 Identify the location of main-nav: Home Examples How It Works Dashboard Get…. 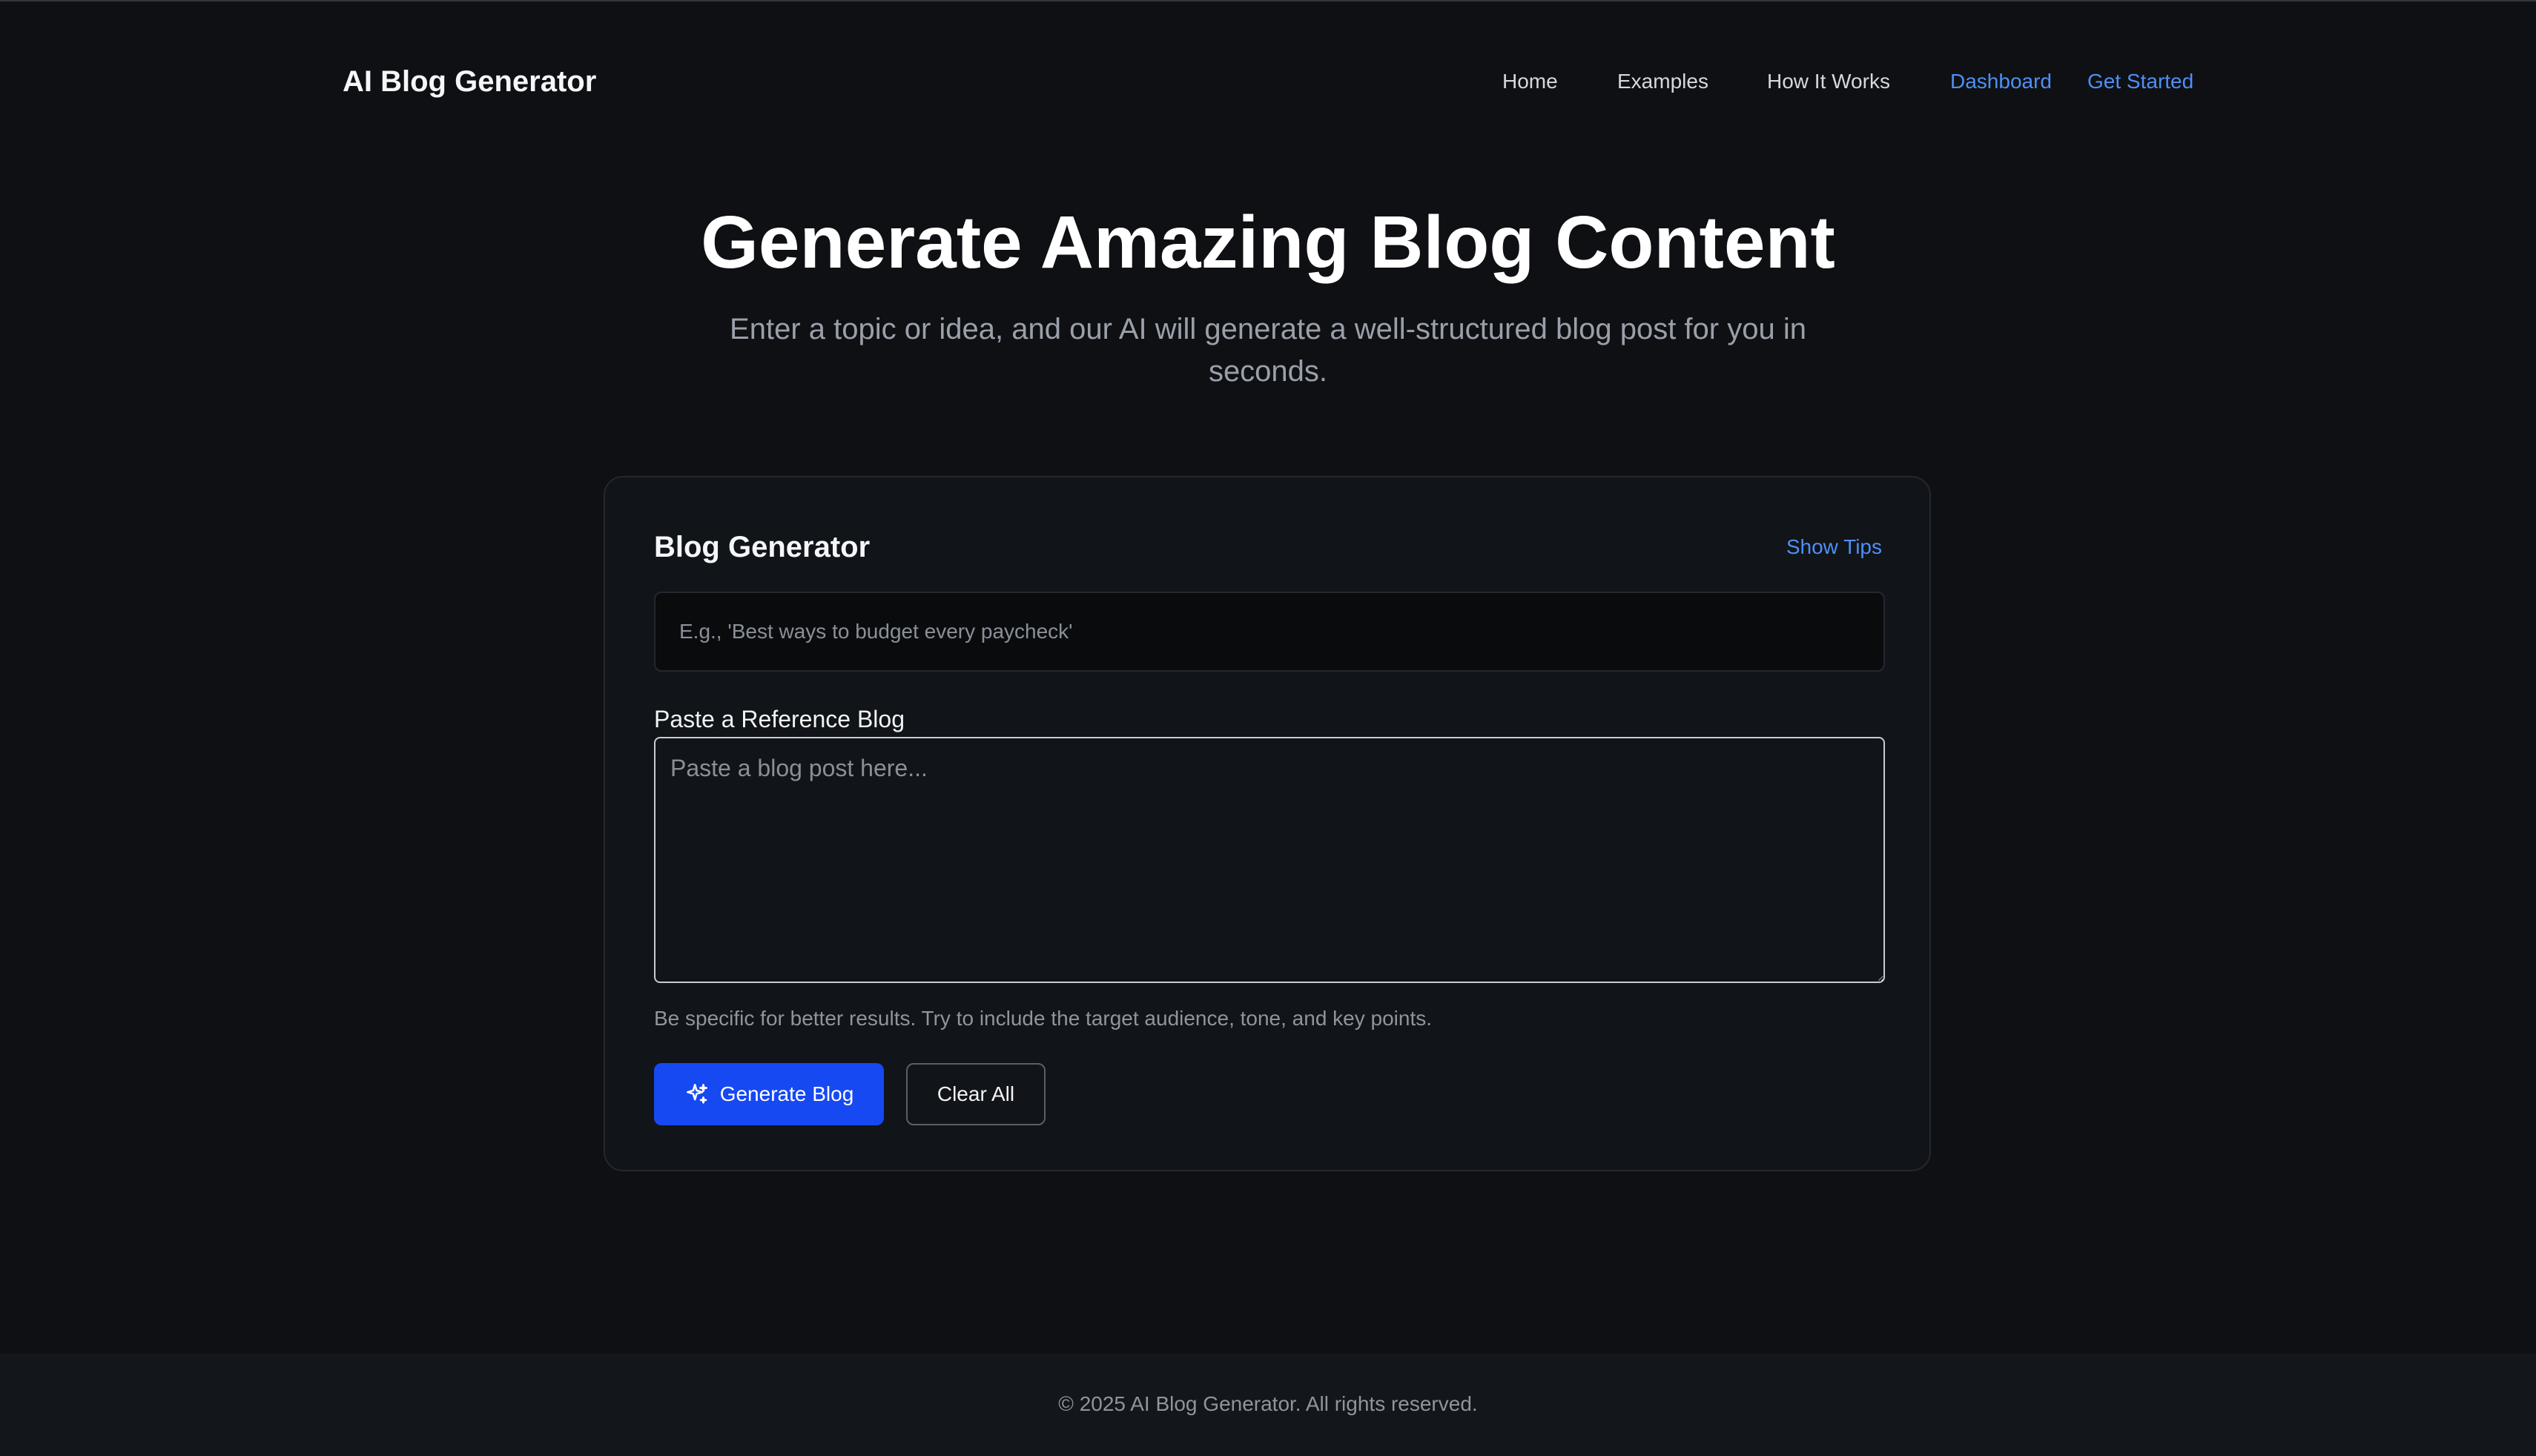
(1268, 81).